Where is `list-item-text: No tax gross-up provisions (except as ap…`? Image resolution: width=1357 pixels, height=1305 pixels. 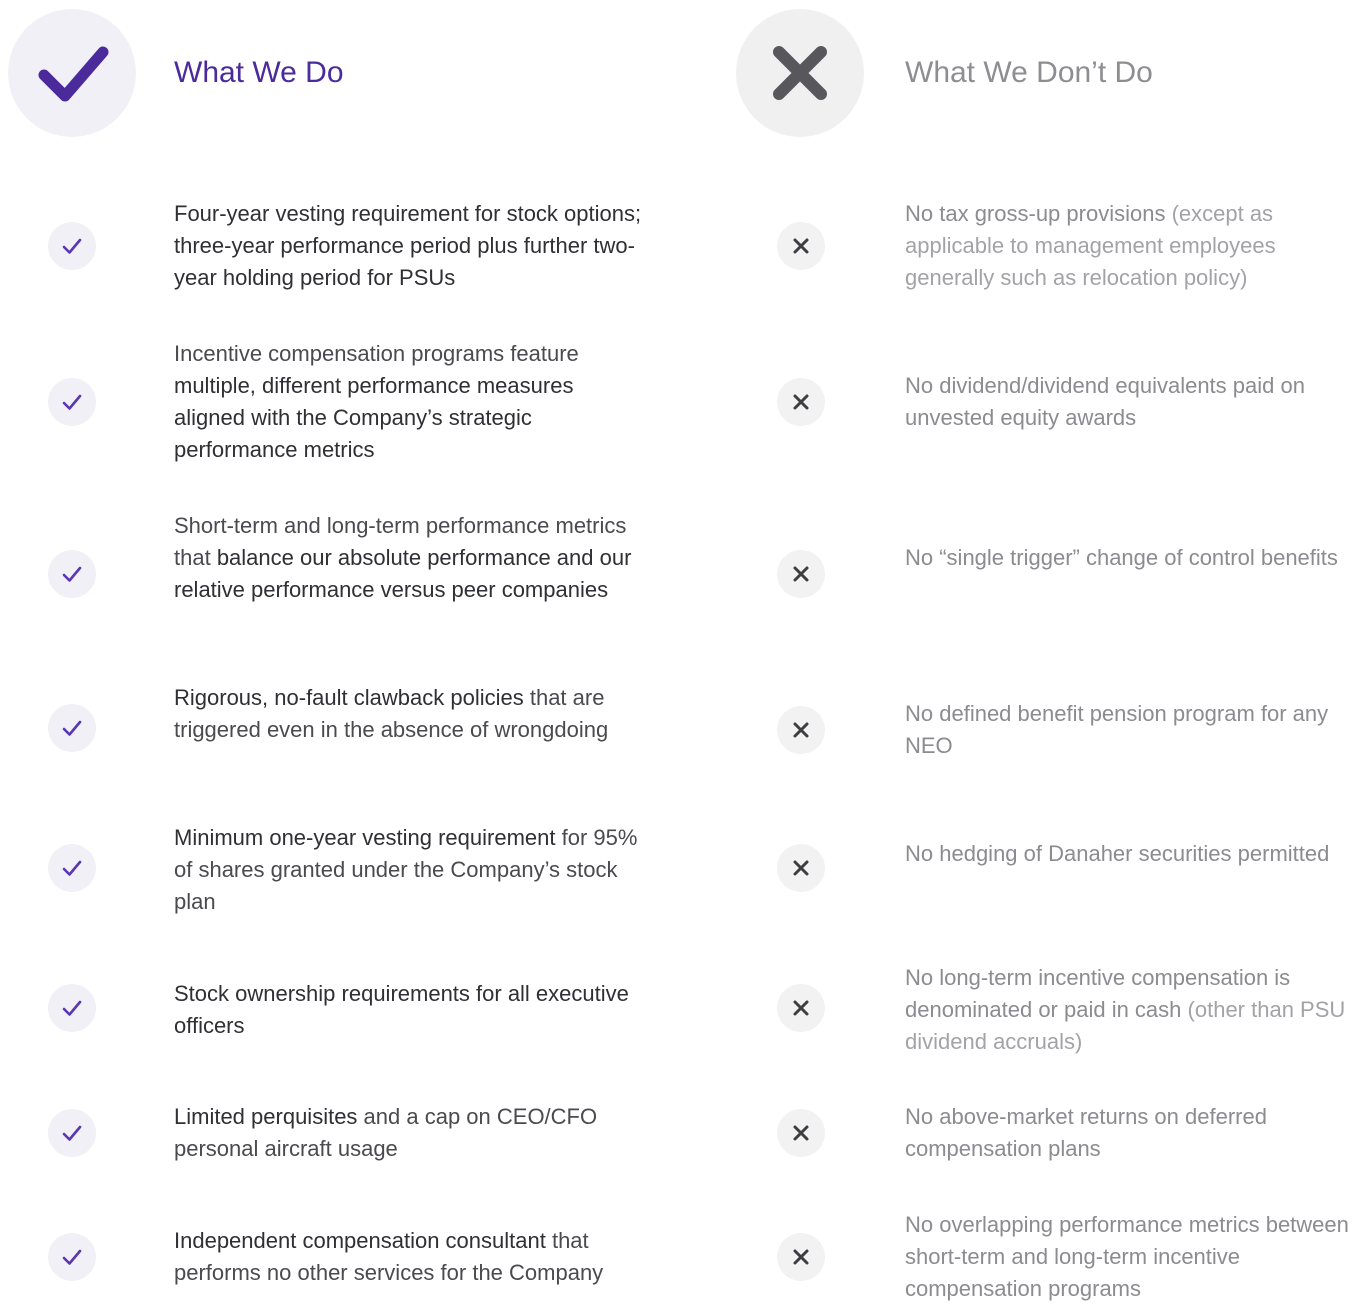
list-item-text: No tax gross-up provisions (except as ap… is located at coordinates (1090, 245).